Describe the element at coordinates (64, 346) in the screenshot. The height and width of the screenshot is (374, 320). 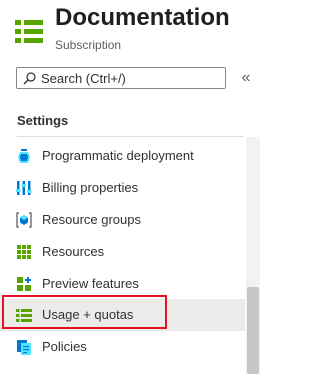
I see `menu-item-label: Policies` at that location.